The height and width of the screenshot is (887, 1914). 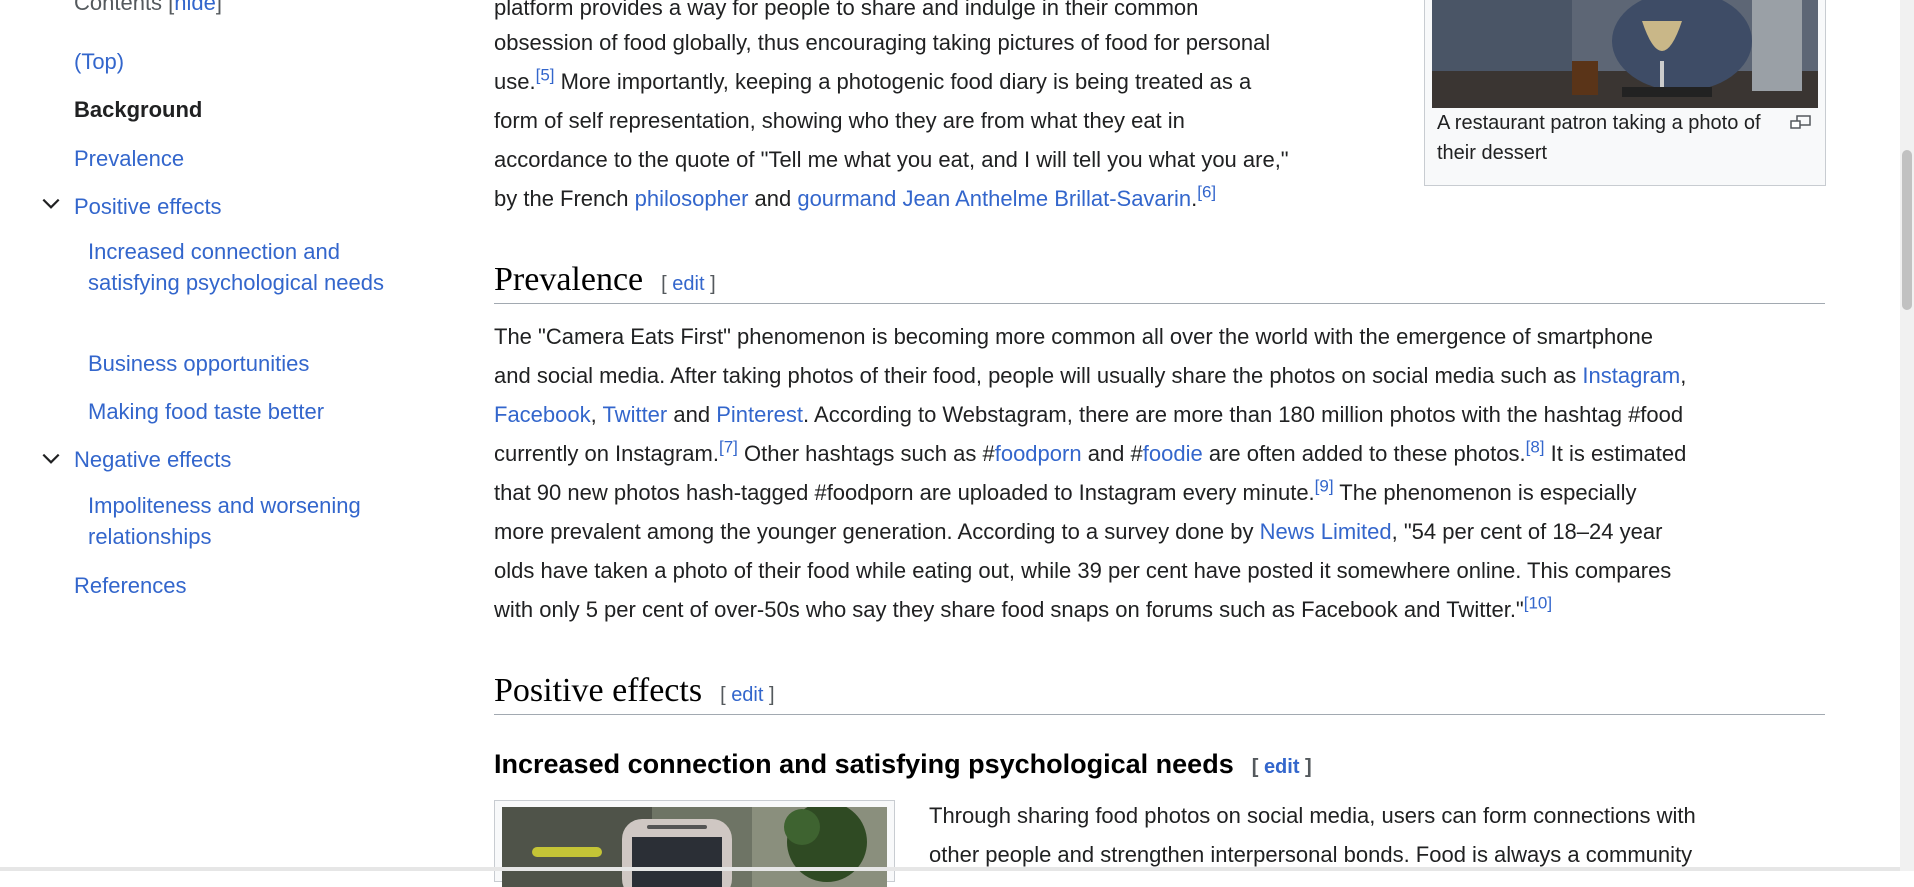 What do you see at coordinates (728, 447) in the screenshot?
I see `citation-7: [7]` at bounding box center [728, 447].